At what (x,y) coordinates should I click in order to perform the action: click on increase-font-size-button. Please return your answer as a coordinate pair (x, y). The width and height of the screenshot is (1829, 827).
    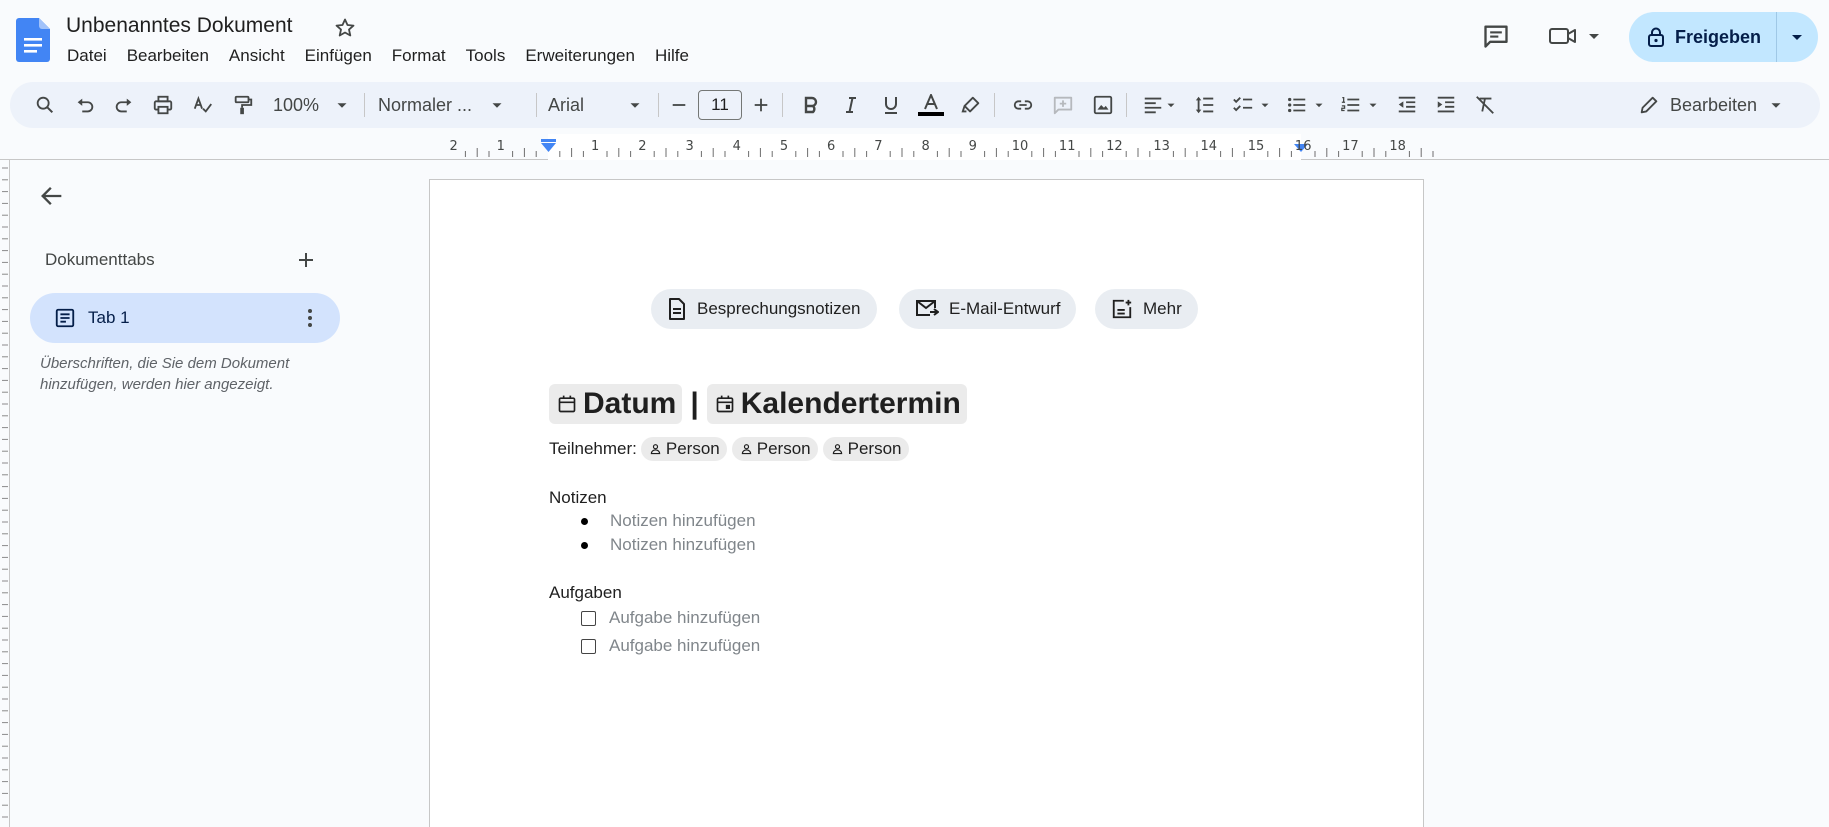
    Looking at the image, I should click on (761, 105).